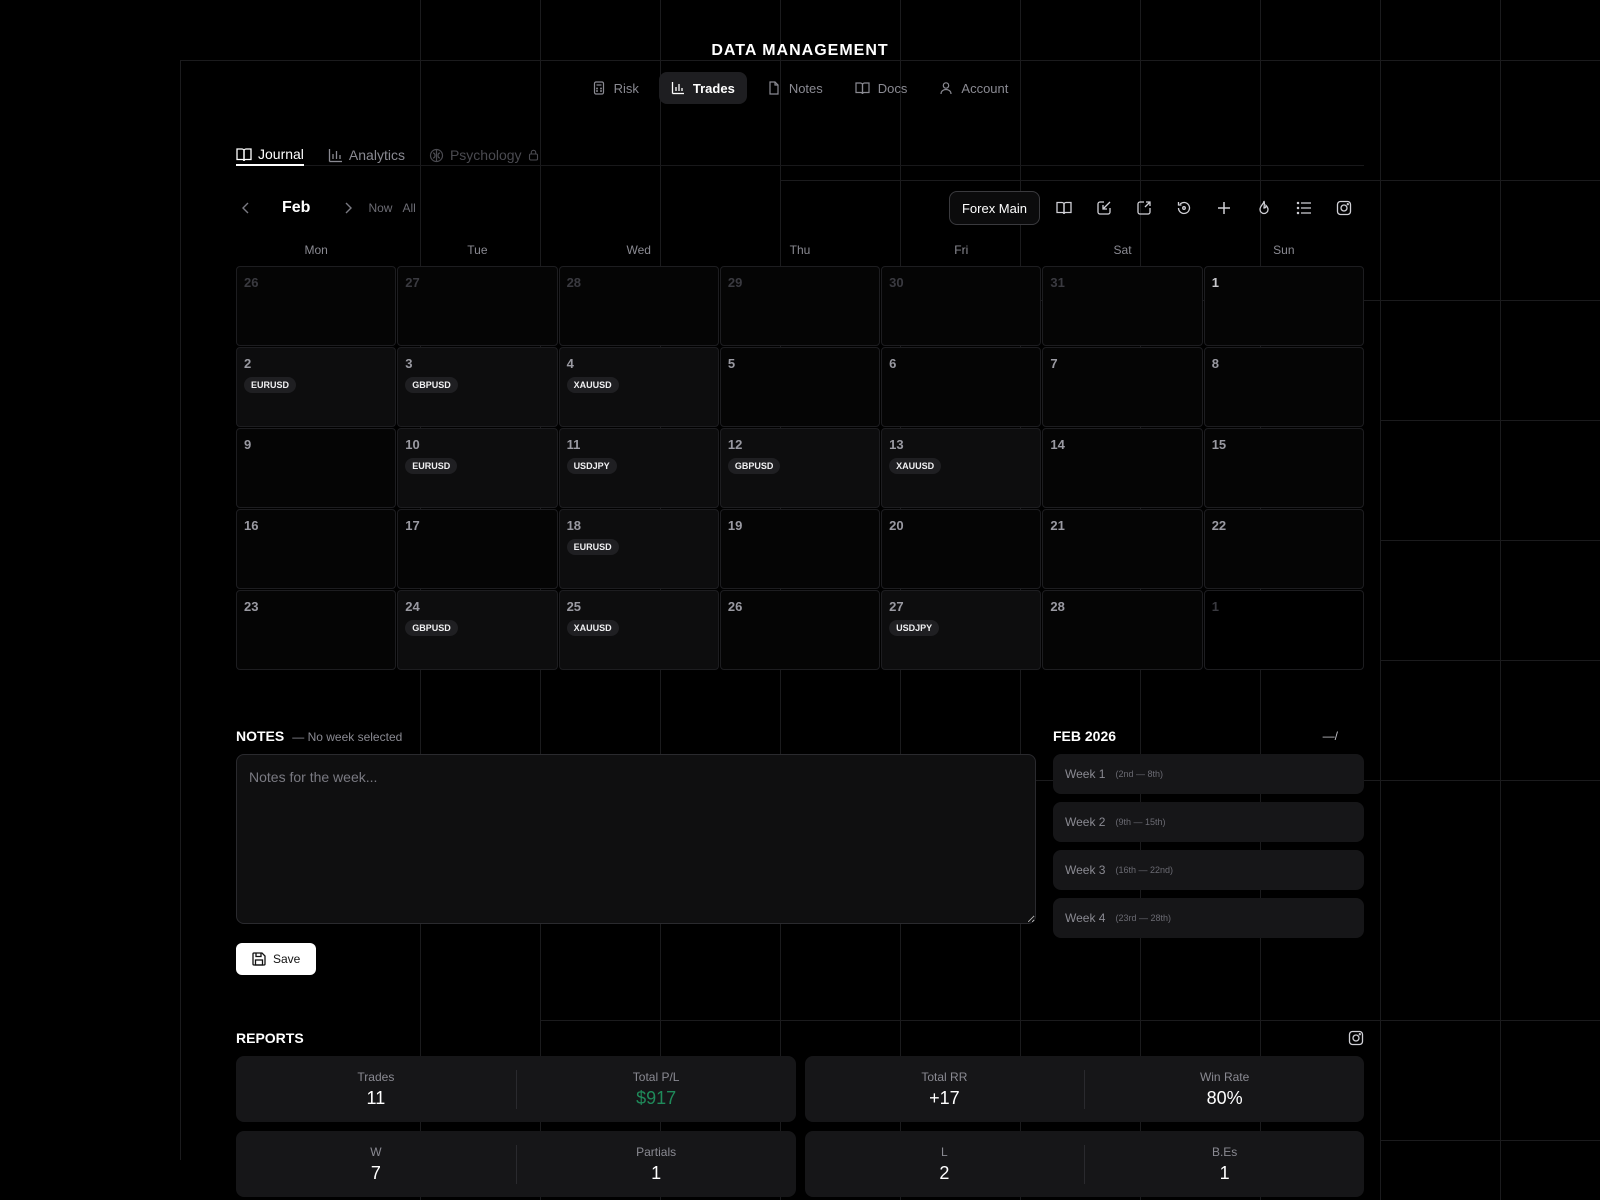 Image resolution: width=1600 pixels, height=1200 pixels. Describe the element at coordinates (246, 208) in the screenshot. I see `prev-month-button` at that location.